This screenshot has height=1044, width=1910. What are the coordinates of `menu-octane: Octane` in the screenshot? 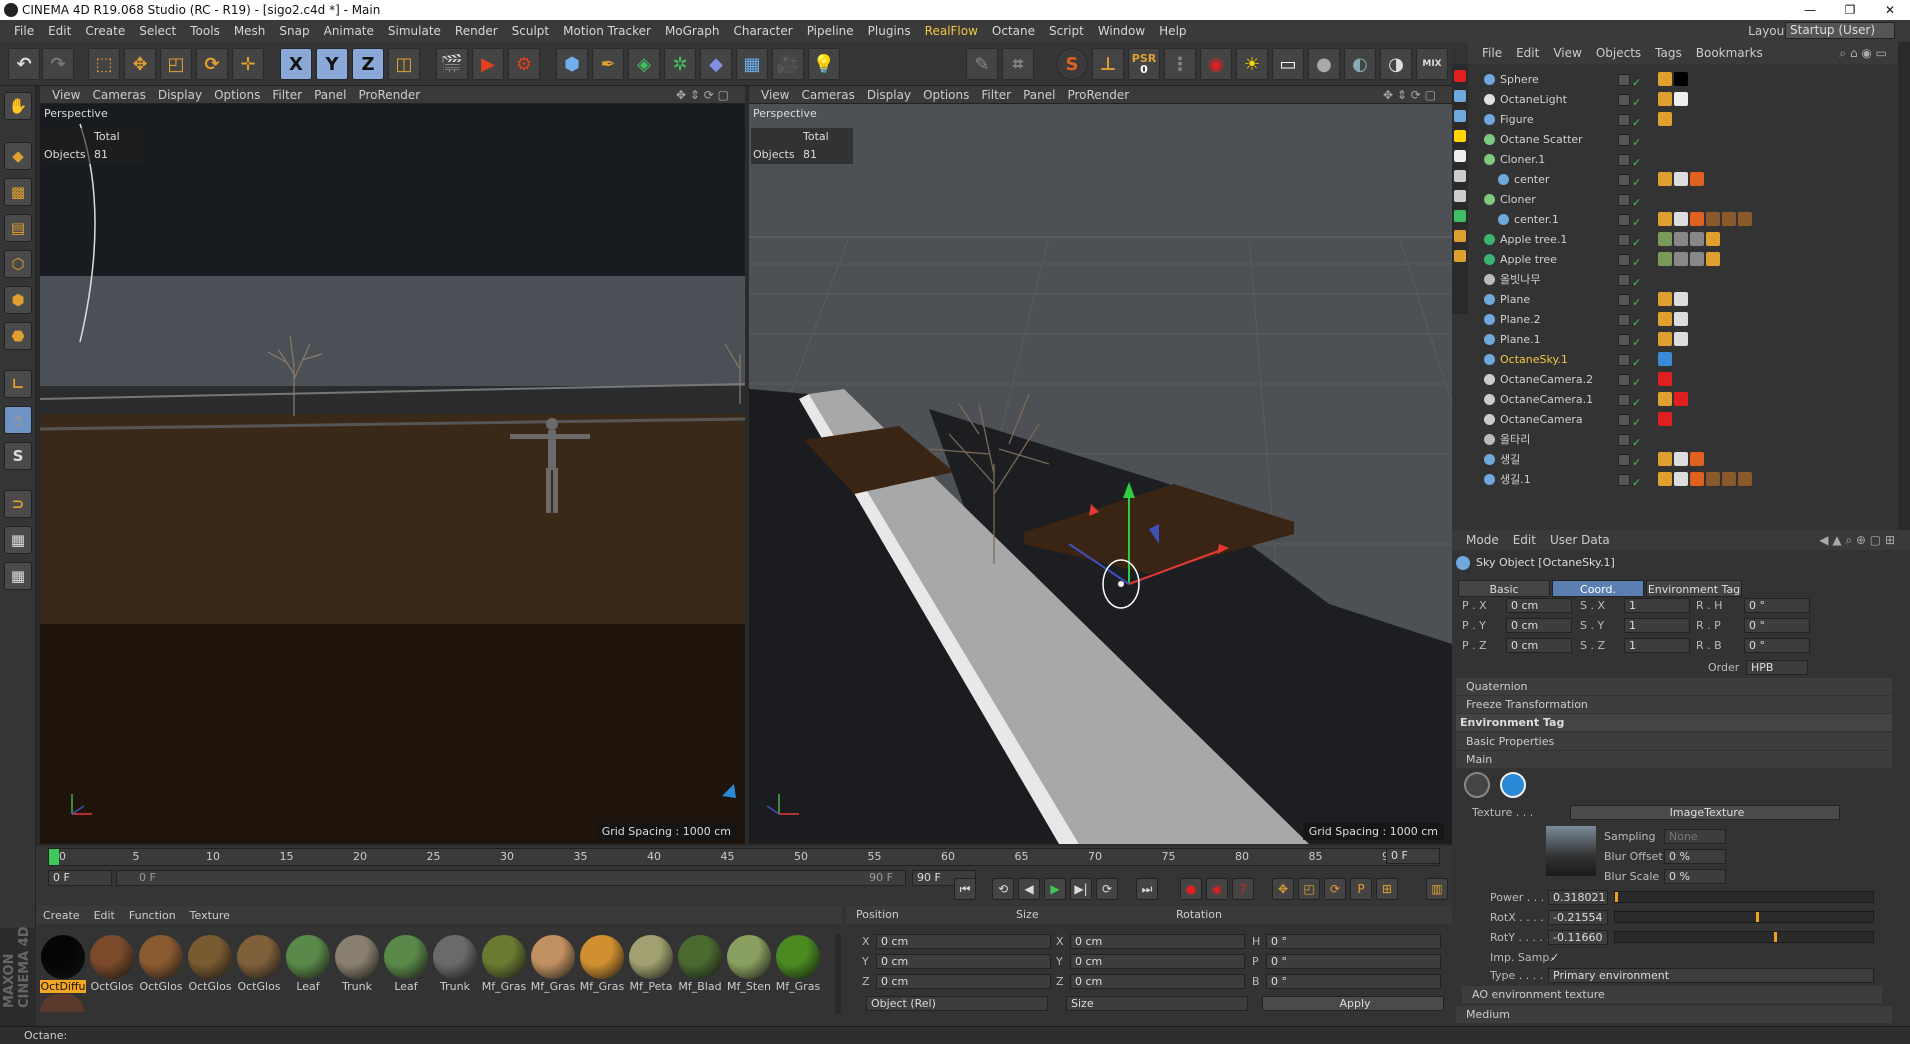 It's located at (1013, 31).